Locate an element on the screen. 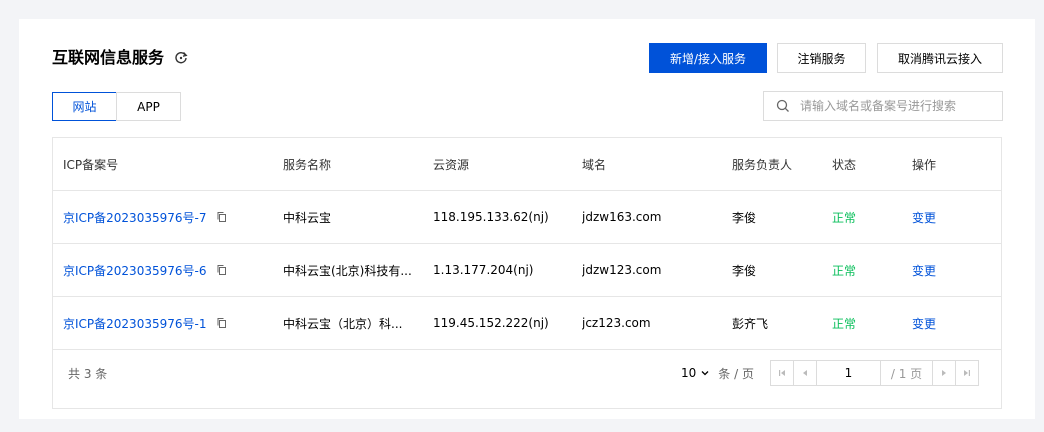 Image resolution: width=1044 pixels, height=432 pixels. tab-app: APP is located at coordinates (148, 106).